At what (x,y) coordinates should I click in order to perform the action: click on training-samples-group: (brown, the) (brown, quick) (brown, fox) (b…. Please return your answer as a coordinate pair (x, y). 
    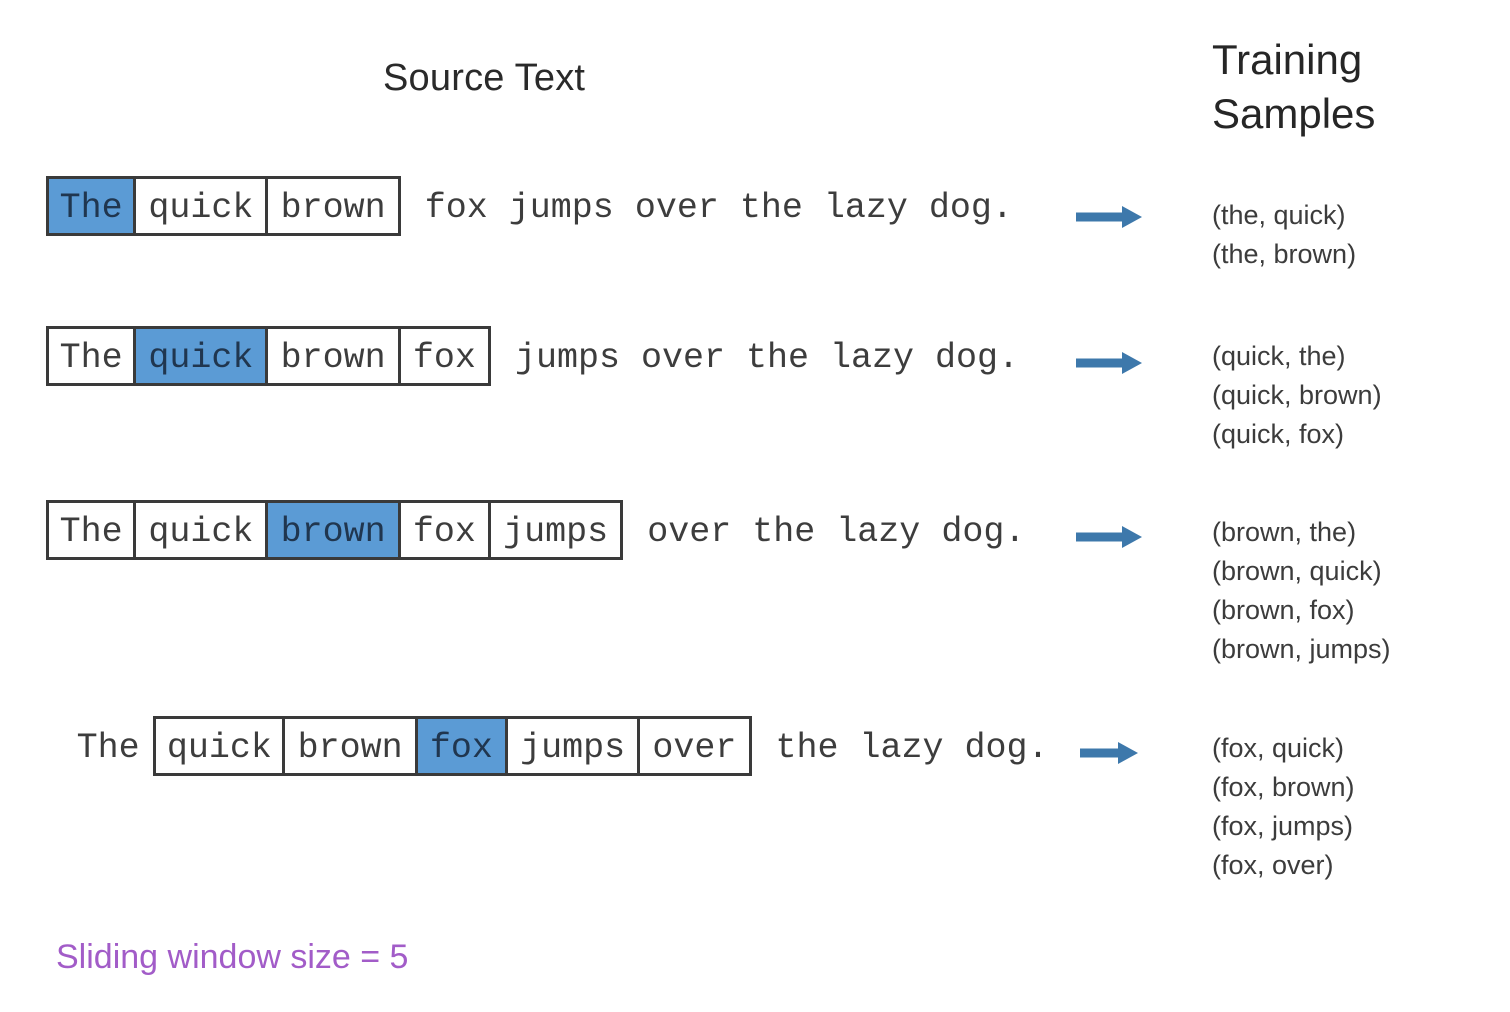
    Looking at the image, I should click on (1301, 591).